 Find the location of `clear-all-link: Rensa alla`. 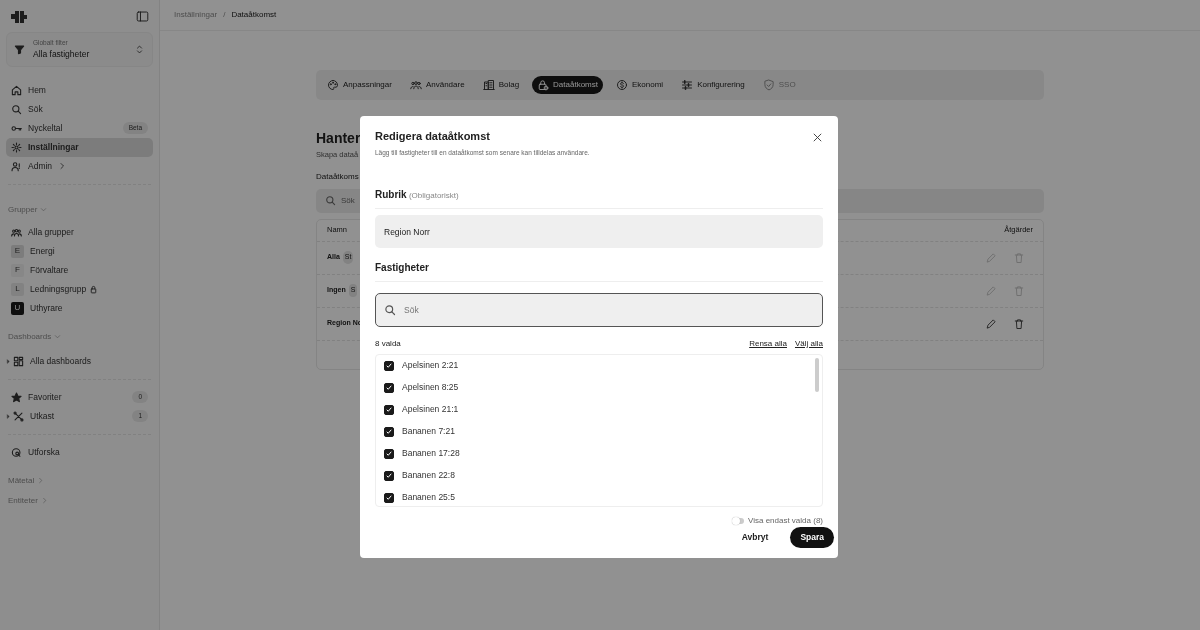

clear-all-link: Rensa alla is located at coordinates (768, 343).